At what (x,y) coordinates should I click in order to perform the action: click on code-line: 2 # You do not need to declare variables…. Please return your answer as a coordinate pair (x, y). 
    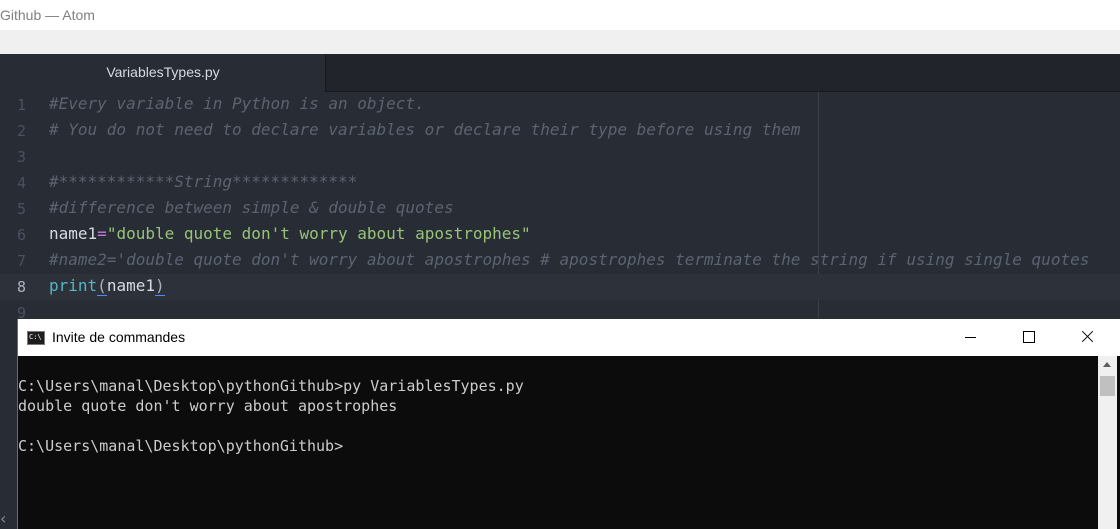
    Looking at the image, I should click on (560, 131).